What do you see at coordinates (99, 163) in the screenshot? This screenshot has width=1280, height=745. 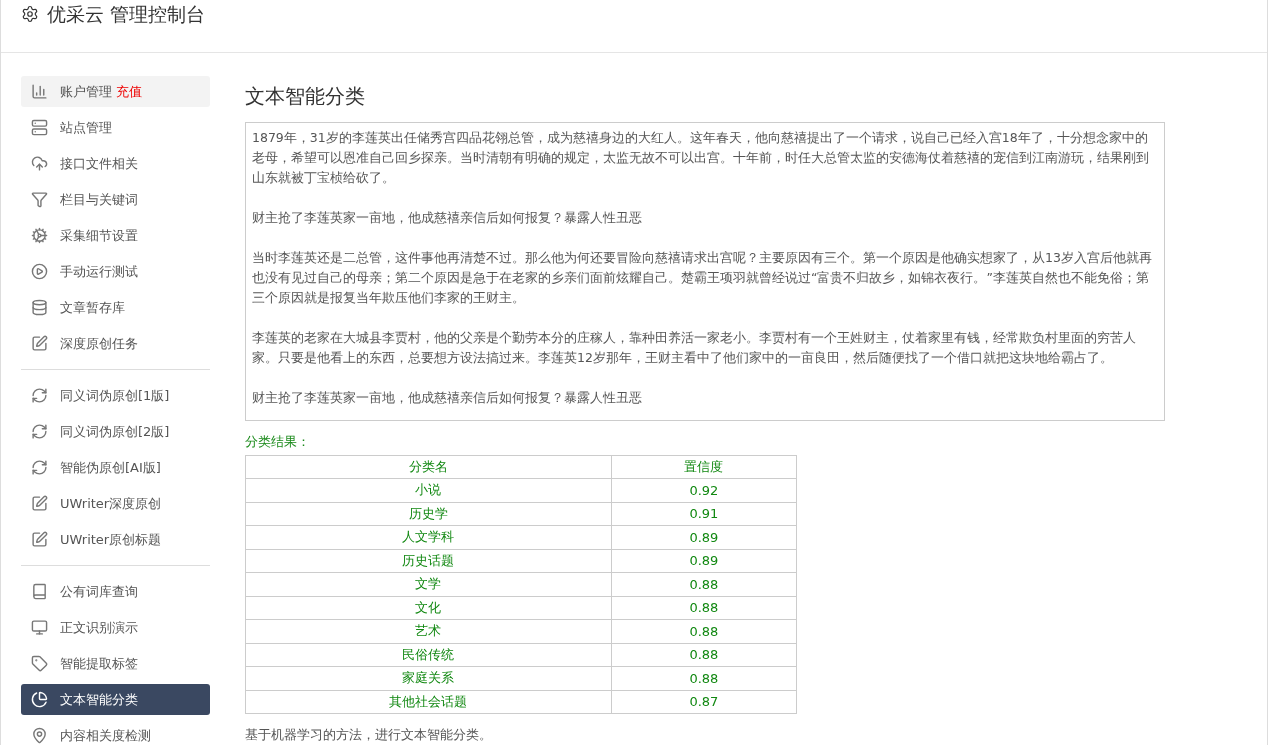 I see `sidebar-item-label: 接口文件相关` at bounding box center [99, 163].